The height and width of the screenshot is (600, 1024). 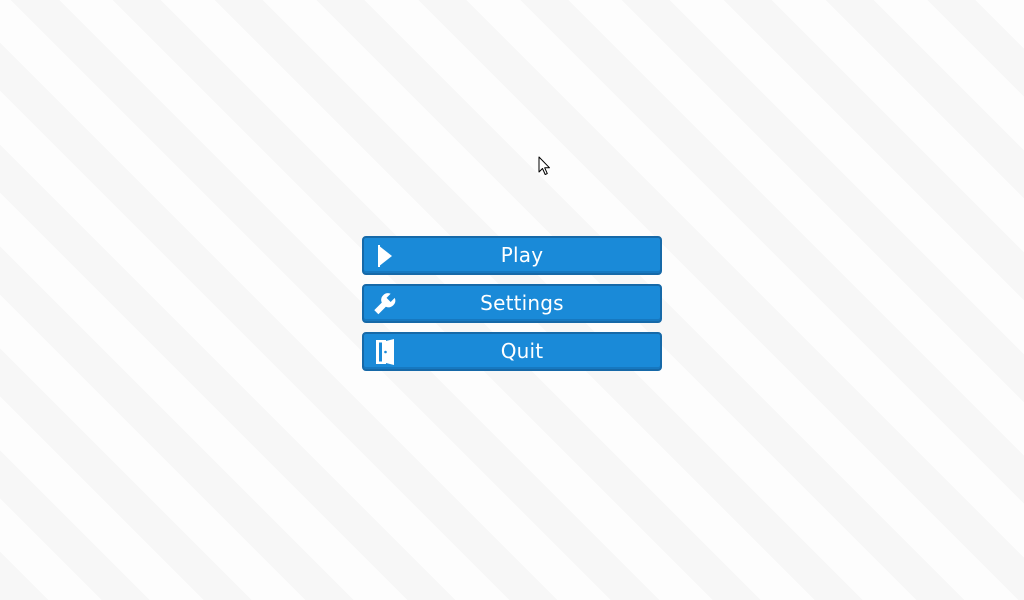 I want to click on main-menu: Play Settings Quit, so click(x=512, y=308).